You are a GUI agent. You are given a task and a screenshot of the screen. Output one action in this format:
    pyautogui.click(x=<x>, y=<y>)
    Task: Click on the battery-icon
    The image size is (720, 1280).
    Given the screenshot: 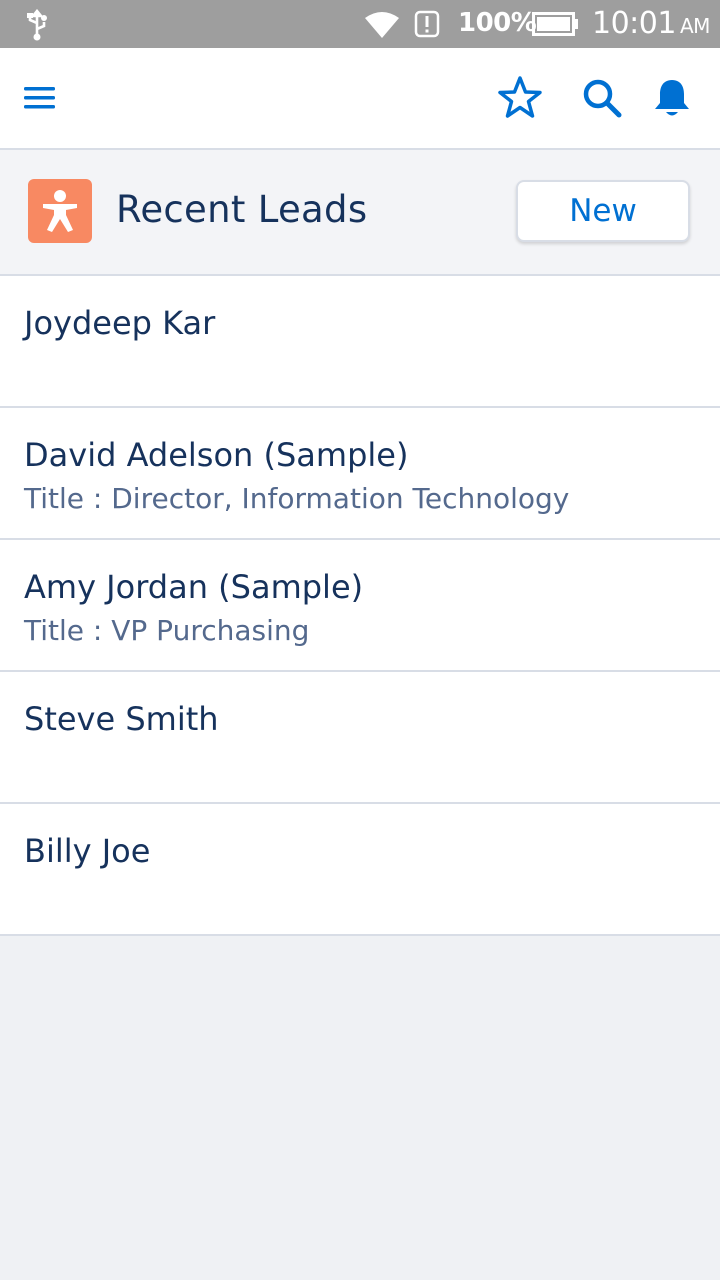 What is the action you would take?
    pyautogui.click(x=555, y=24)
    